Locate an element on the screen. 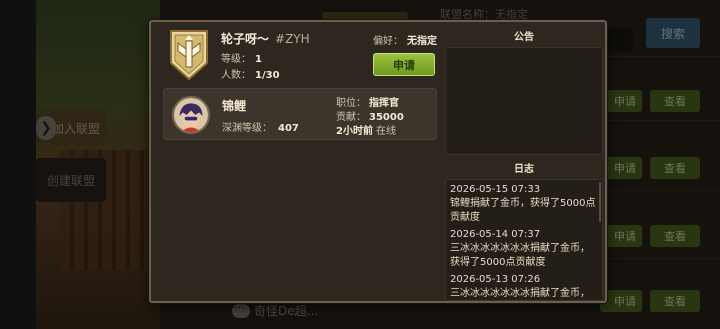 The width and height of the screenshot is (720, 329). avatar-image is located at coordinates (191, 115).